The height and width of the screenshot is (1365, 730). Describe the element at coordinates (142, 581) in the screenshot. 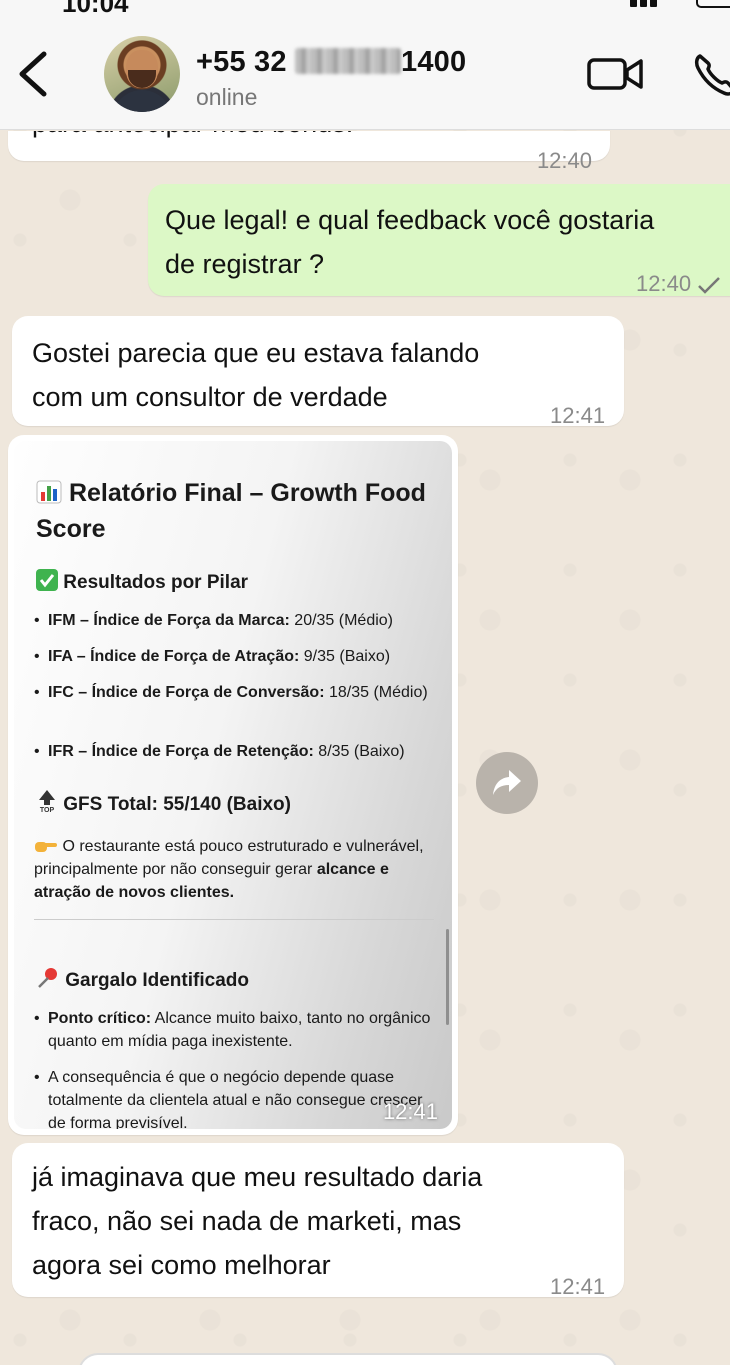

I see `section-results-heading: Resultados por Pilar` at that location.